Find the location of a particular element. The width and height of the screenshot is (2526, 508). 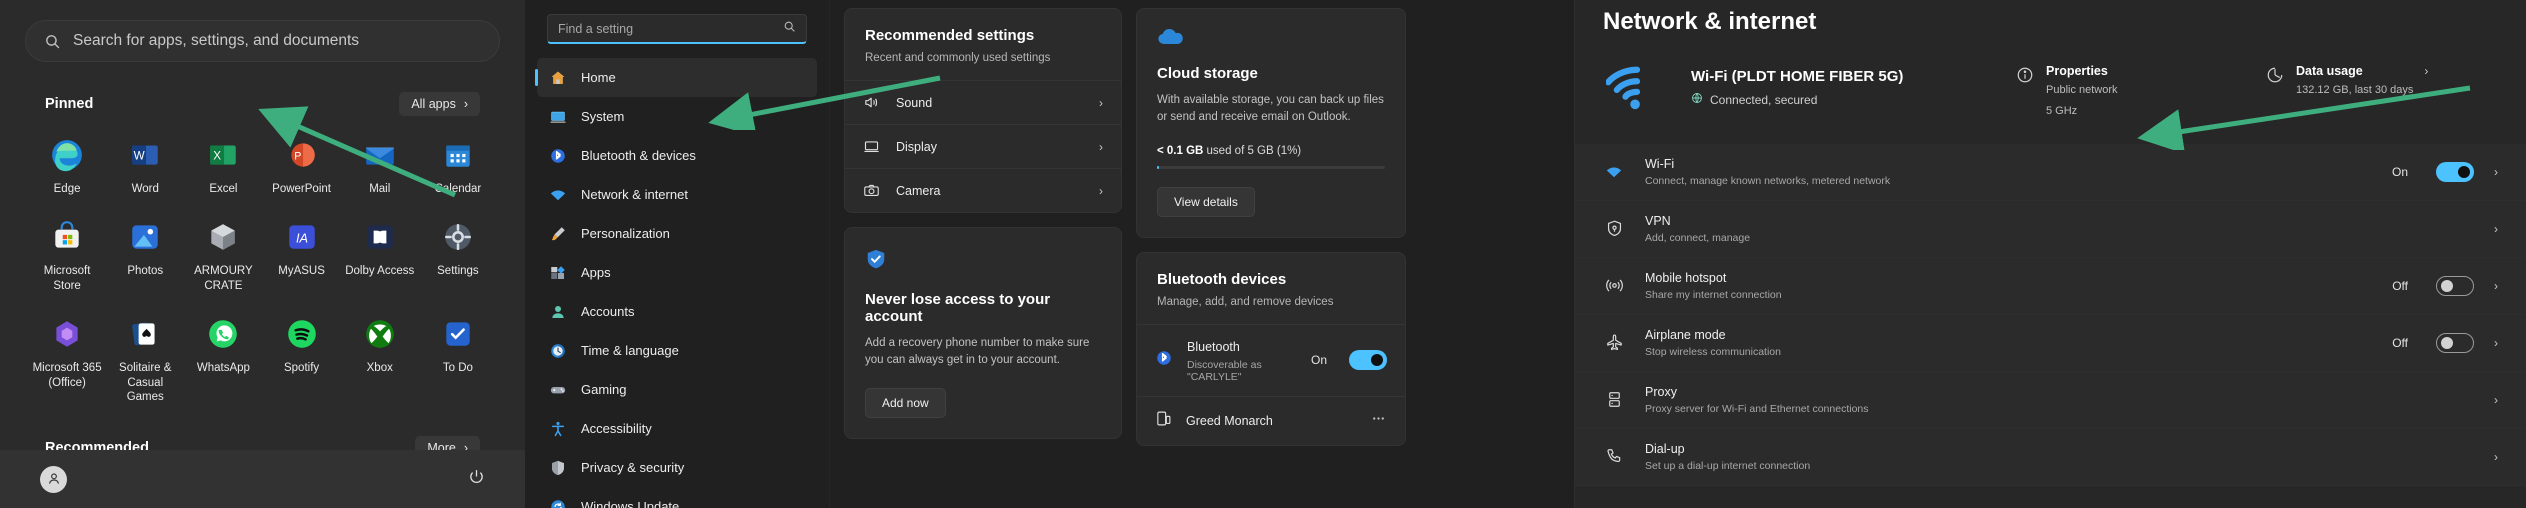

pinned-app-label: Calendar is located at coordinates (458, 189).